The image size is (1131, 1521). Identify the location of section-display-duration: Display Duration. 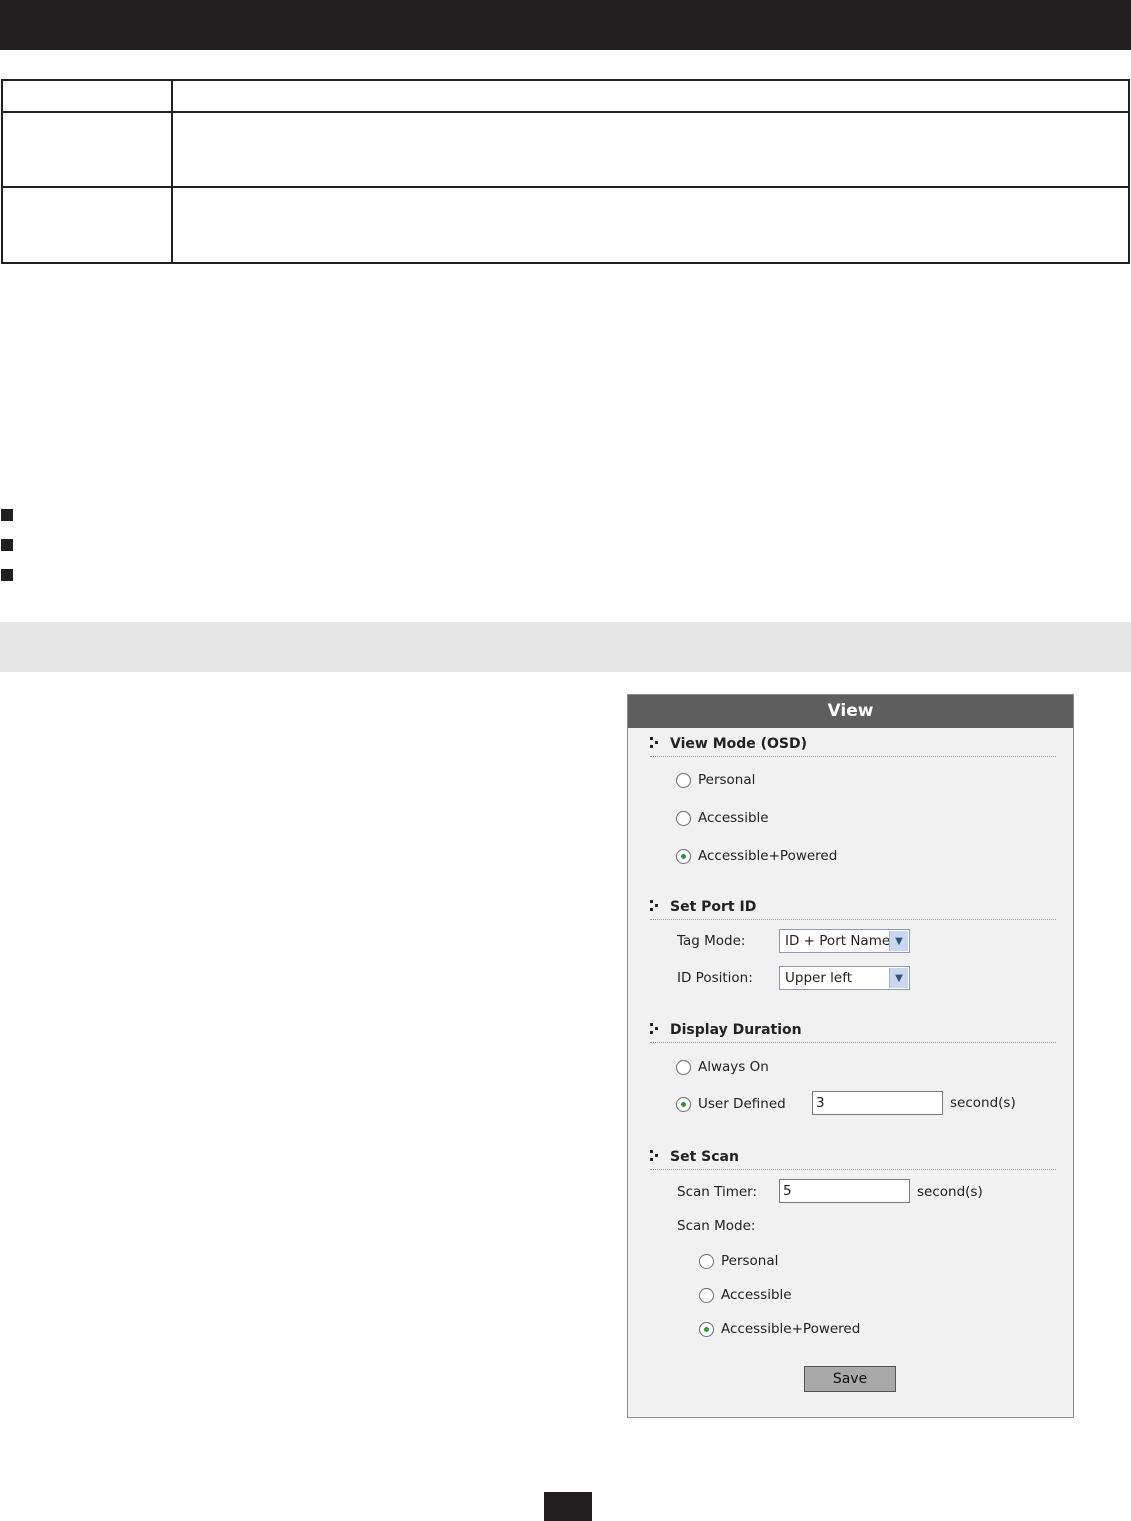
(853, 1032).